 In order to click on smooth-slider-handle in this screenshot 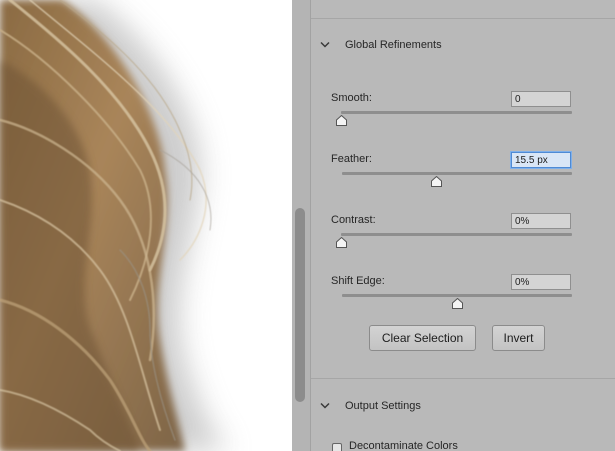, I will do `click(341, 120)`.